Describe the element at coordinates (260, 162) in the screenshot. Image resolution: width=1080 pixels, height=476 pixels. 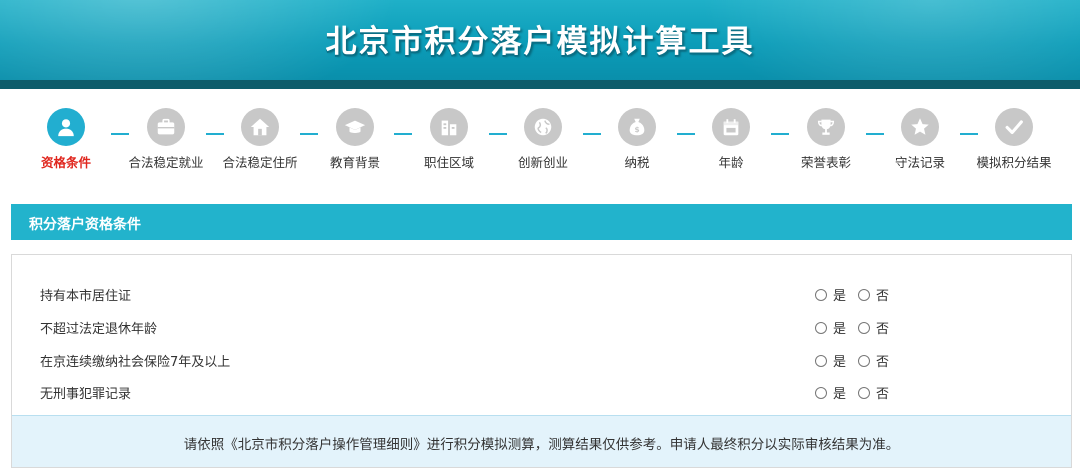
I see `step-label: 合法稳定住所` at that location.